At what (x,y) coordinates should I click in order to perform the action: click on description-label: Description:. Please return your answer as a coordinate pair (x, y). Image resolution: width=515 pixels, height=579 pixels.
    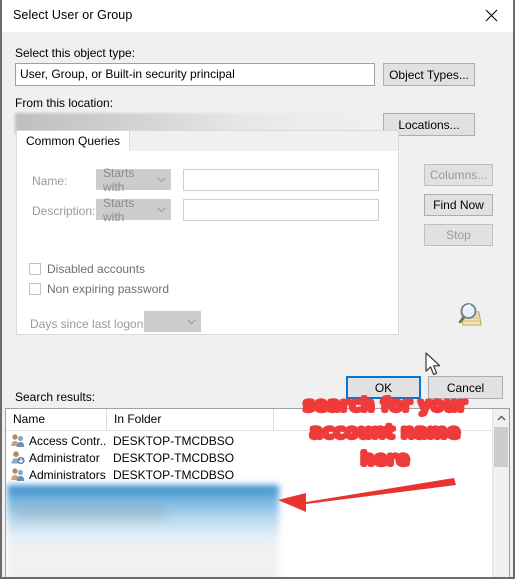
    Looking at the image, I should click on (64, 211).